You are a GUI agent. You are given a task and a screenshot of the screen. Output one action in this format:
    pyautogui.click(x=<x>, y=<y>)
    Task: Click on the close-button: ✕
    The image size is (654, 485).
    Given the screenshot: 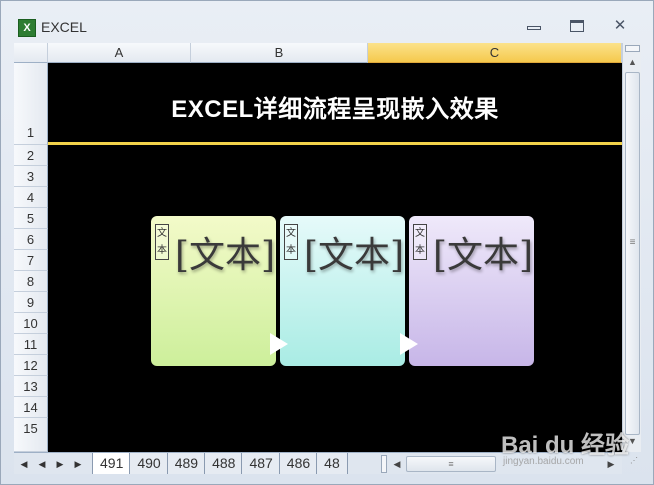 What is the action you would take?
    pyautogui.click(x=620, y=26)
    